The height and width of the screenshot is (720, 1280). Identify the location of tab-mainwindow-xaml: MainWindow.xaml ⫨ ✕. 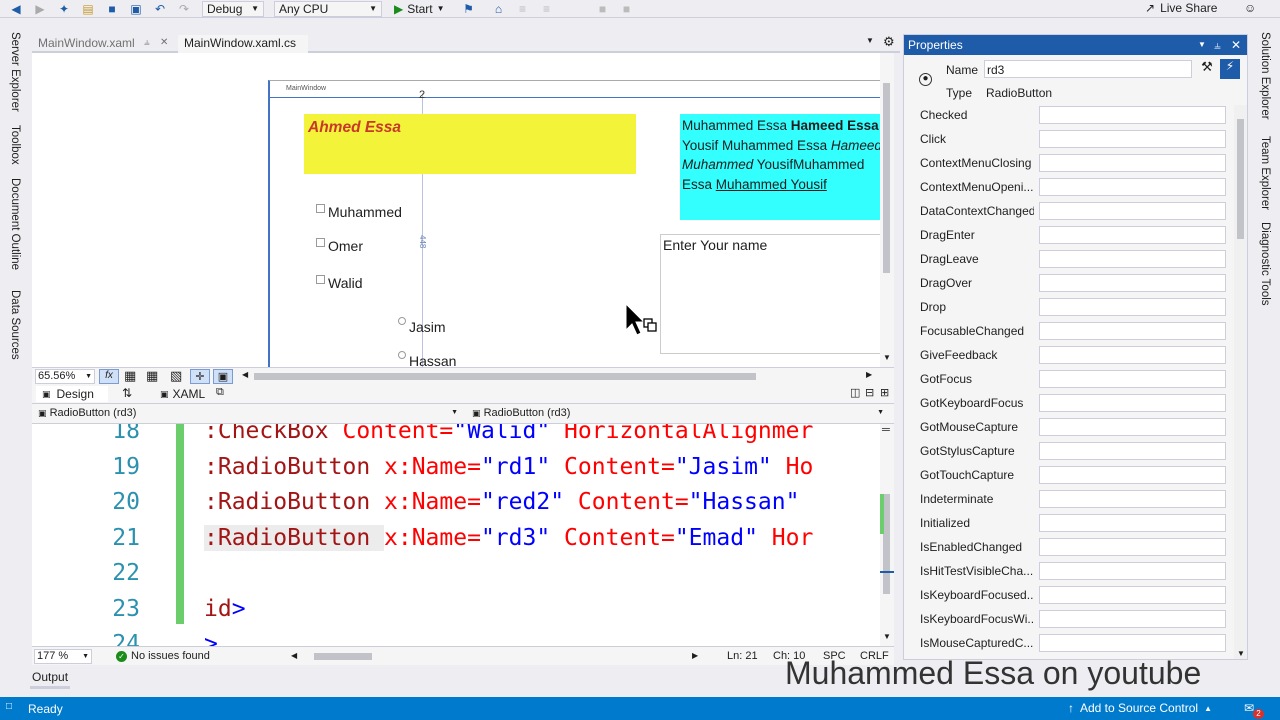
(103, 44).